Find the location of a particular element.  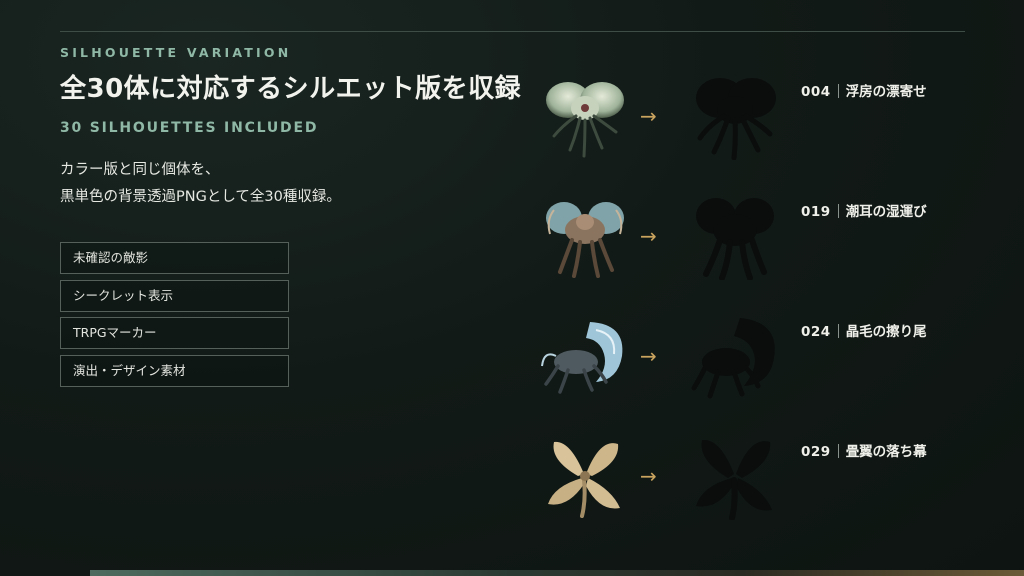

tag-list: 未確認の敵影 シークレット表示 TRPGマーカー 演出・デザイン素材 is located at coordinates (175, 317).